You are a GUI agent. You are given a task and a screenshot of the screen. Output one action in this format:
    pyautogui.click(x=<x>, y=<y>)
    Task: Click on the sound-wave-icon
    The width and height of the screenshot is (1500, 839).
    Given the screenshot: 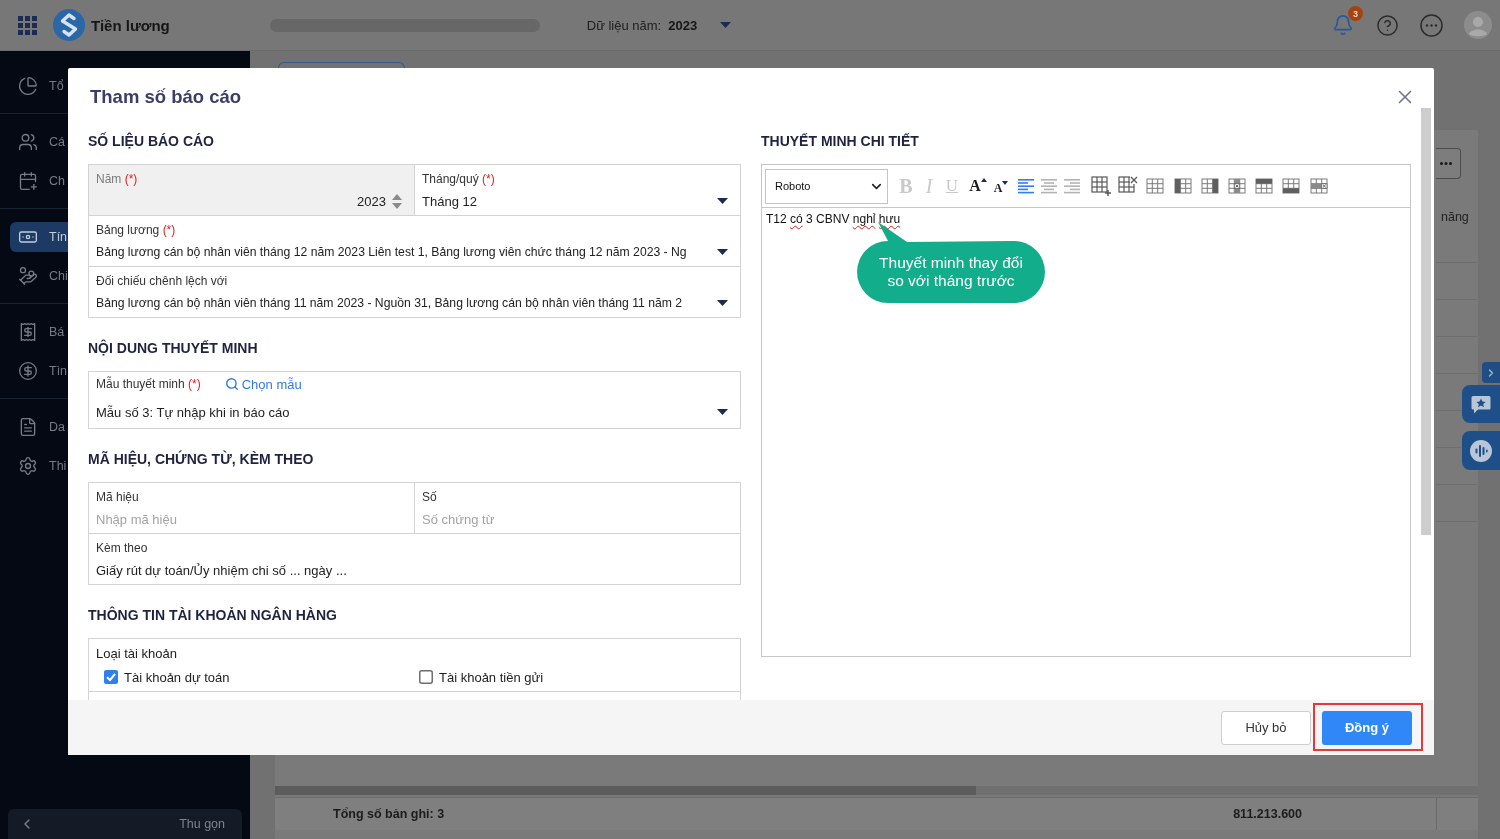 What is the action you would take?
    pyautogui.click(x=1481, y=450)
    